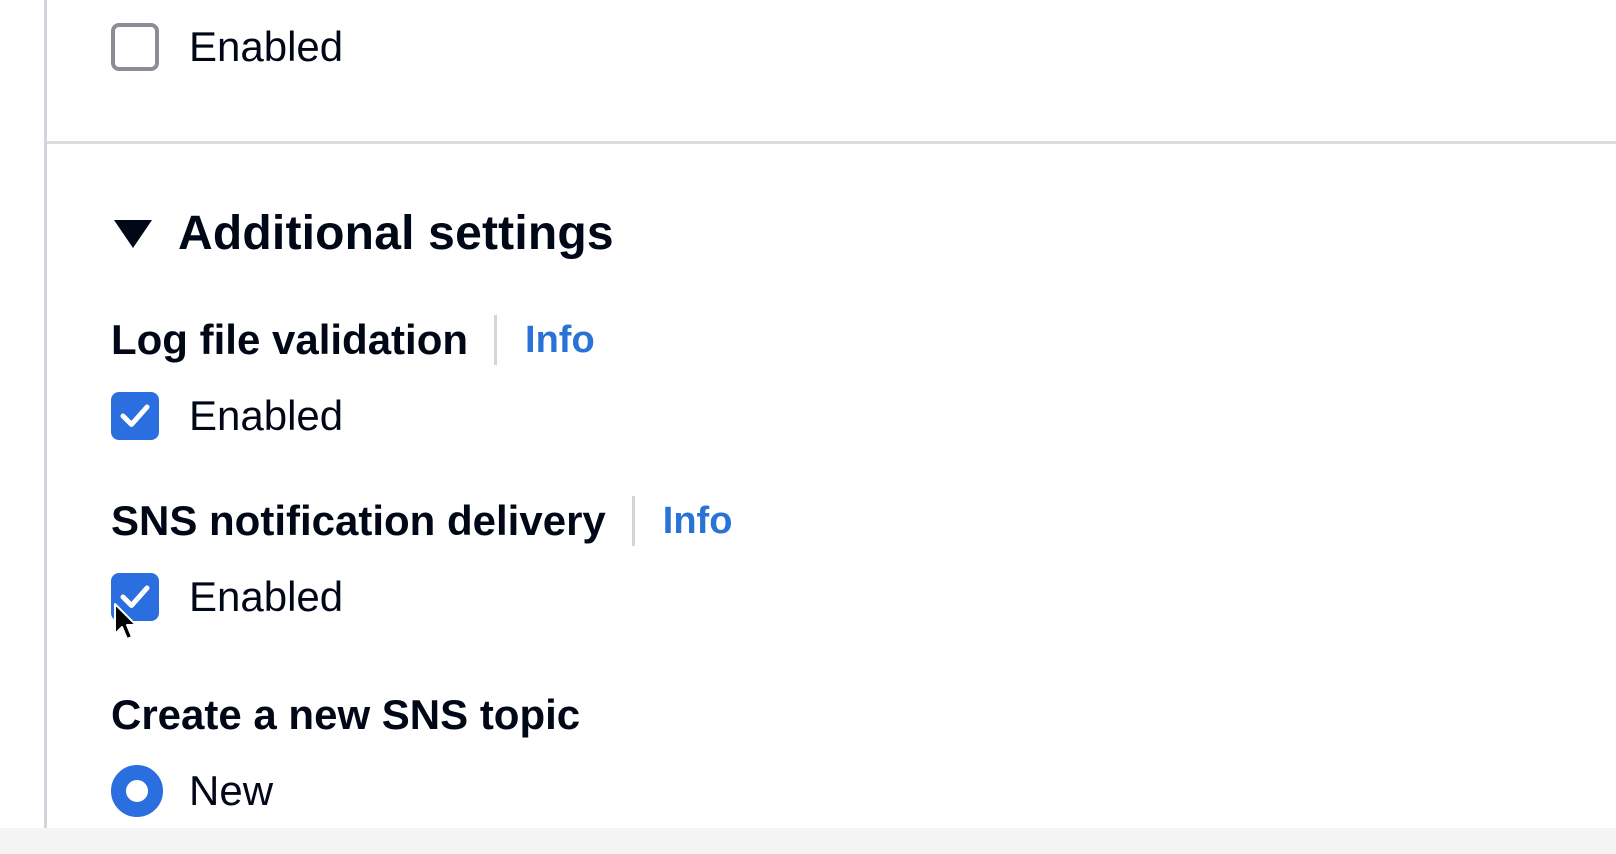 The image size is (1616, 854). I want to click on create-sns-topic-new-radio, so click(137, 791).